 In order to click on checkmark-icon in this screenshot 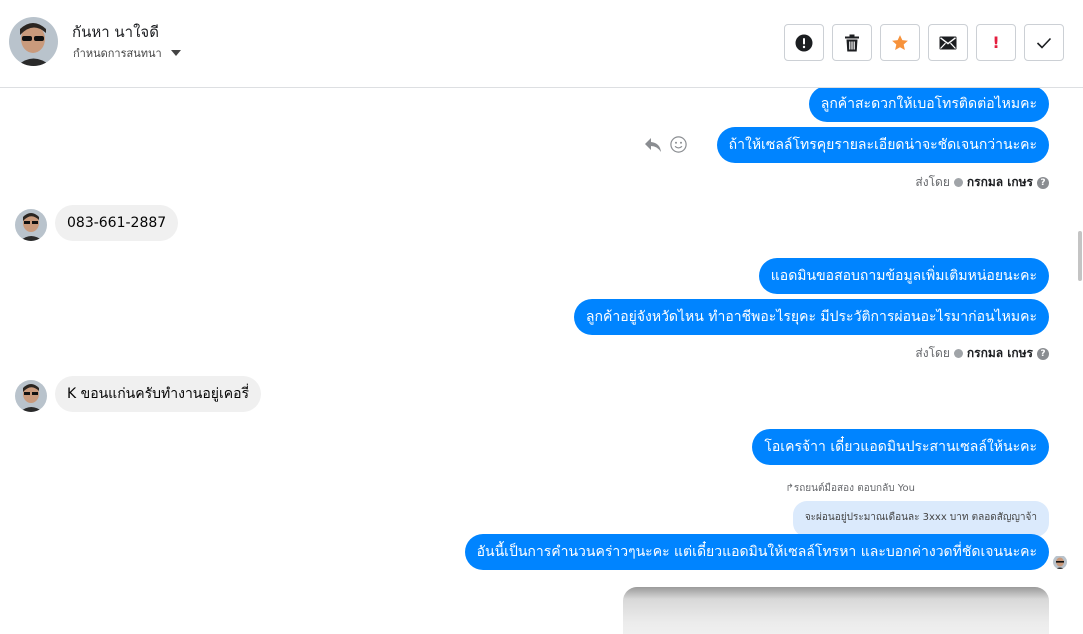, I will do `click(1044, 43)`.